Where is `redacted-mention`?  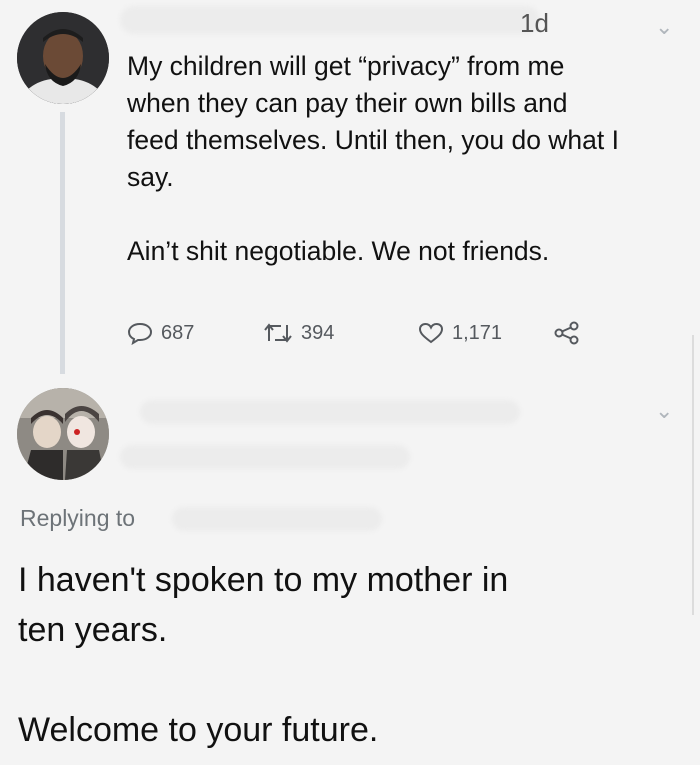
redacted-mention is located at coordinates (277, 519).